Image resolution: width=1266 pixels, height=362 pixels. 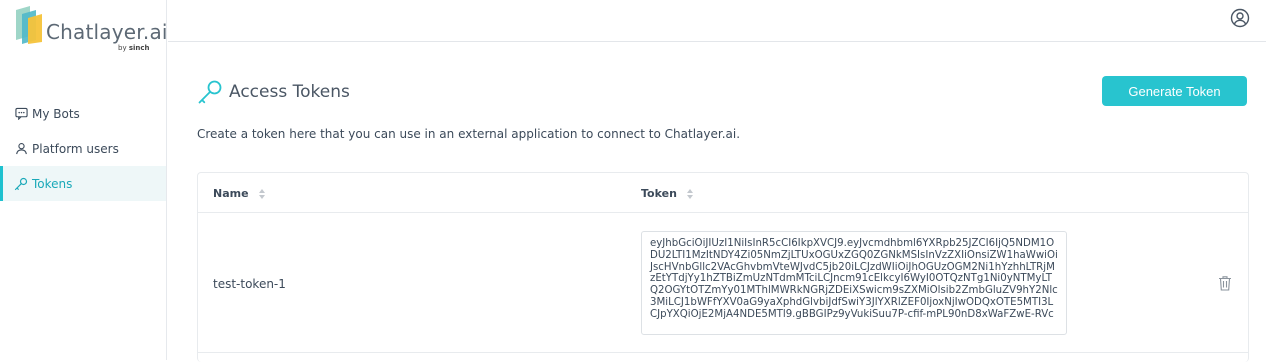 I want to click on sidebar-item-tokens: Tokens, so click(x=83, y=183).